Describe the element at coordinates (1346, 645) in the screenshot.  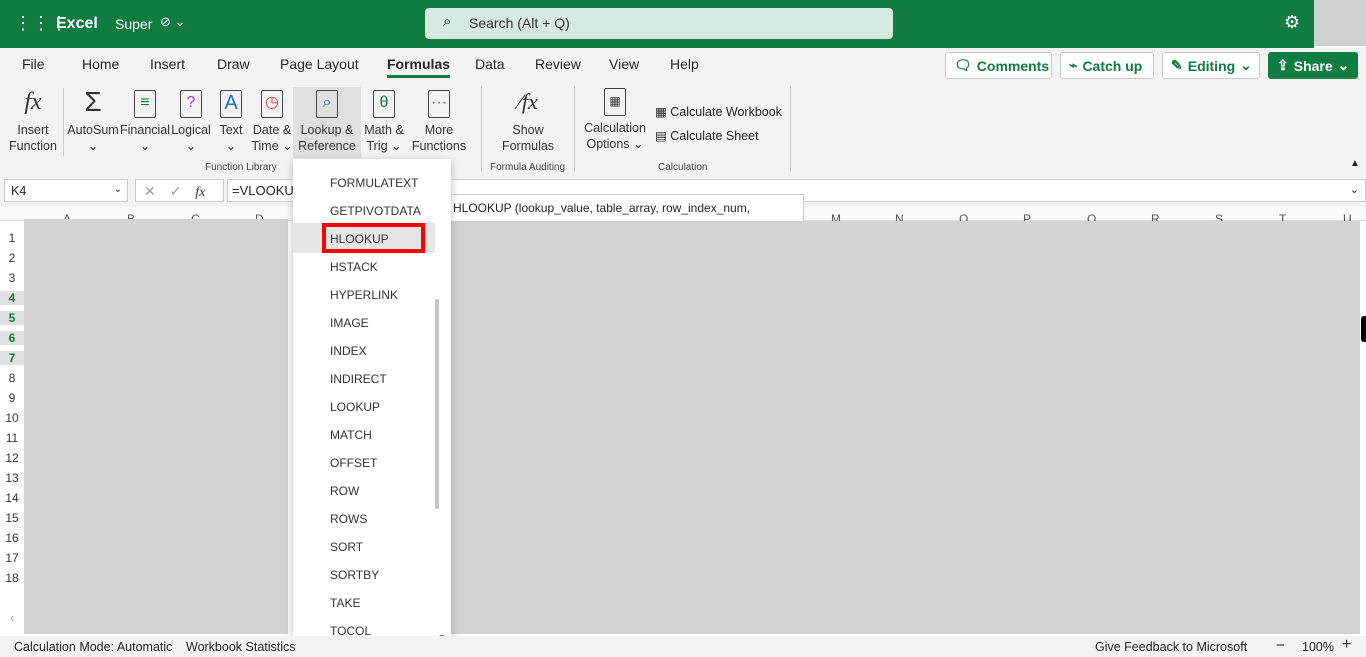
I see `zoom-in-button: +` at that location.